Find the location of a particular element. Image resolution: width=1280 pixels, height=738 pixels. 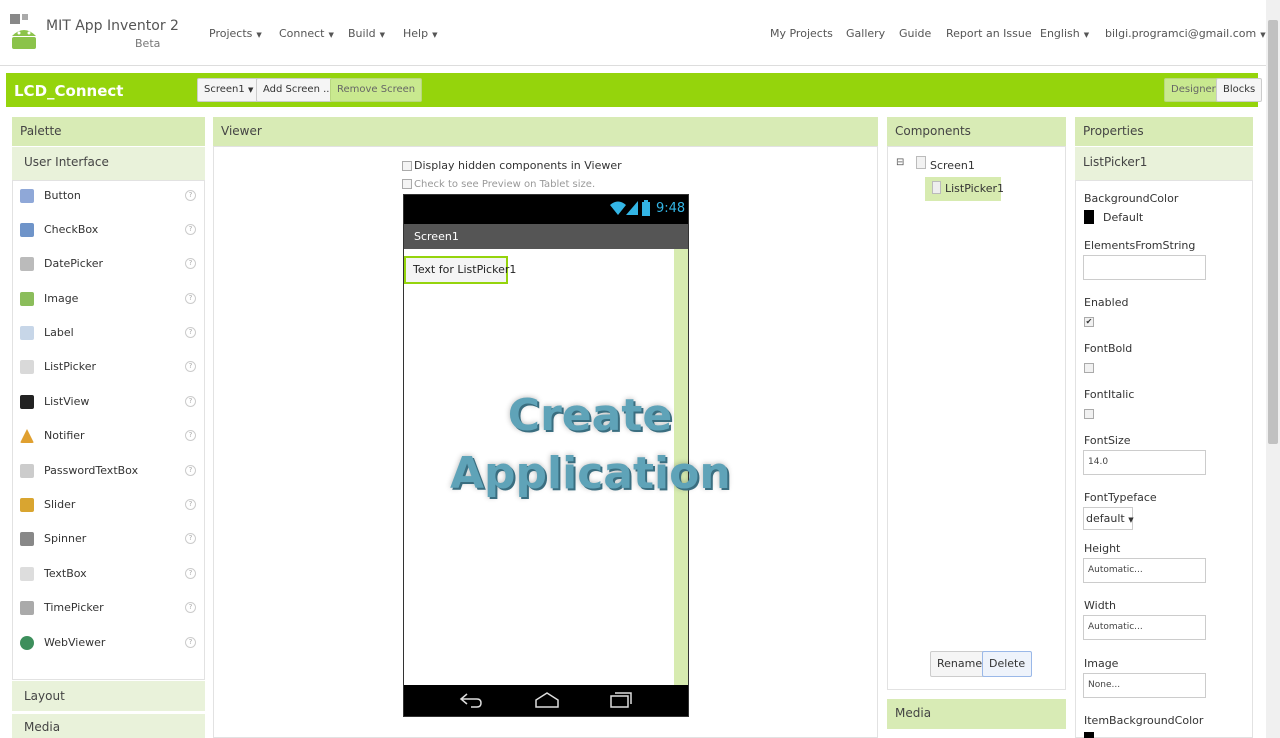

palette-item-passwordtextbox: PasswordTextBox? is located at coordinates (109, 472).